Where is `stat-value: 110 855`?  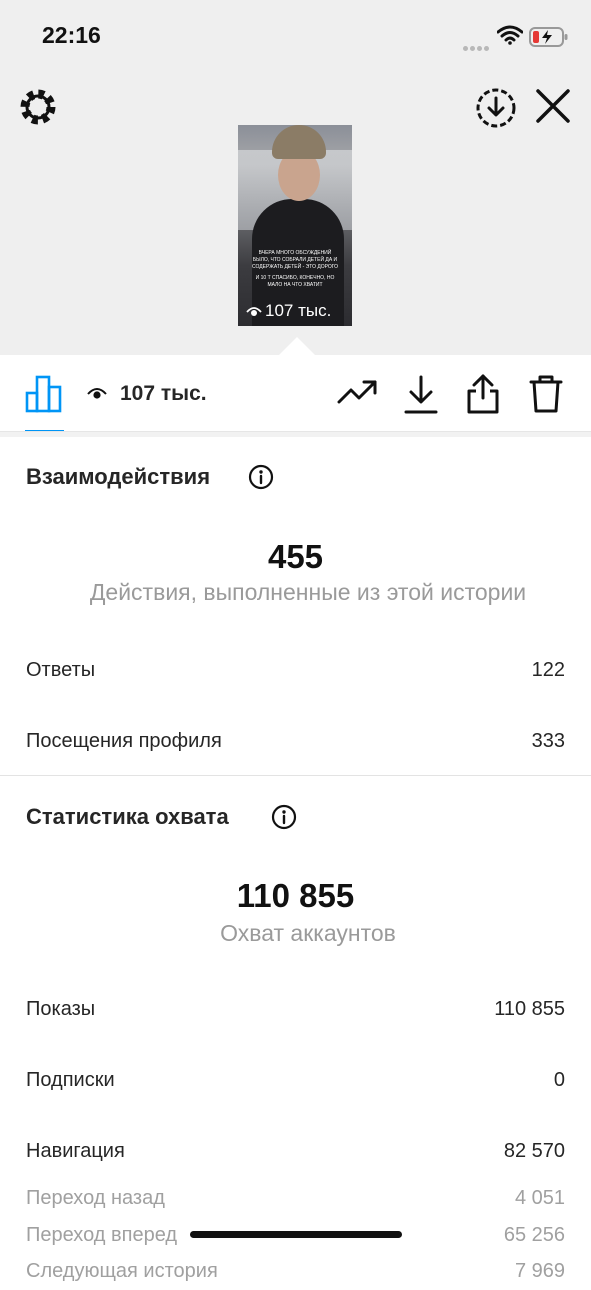
stat-value: 110 855 is located at coordinates (529, 1009).